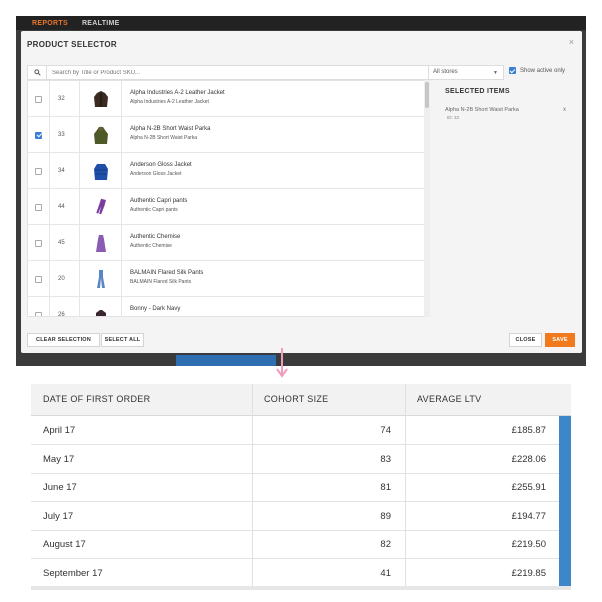  I want to click on product-id: 45, so click(65, 243).